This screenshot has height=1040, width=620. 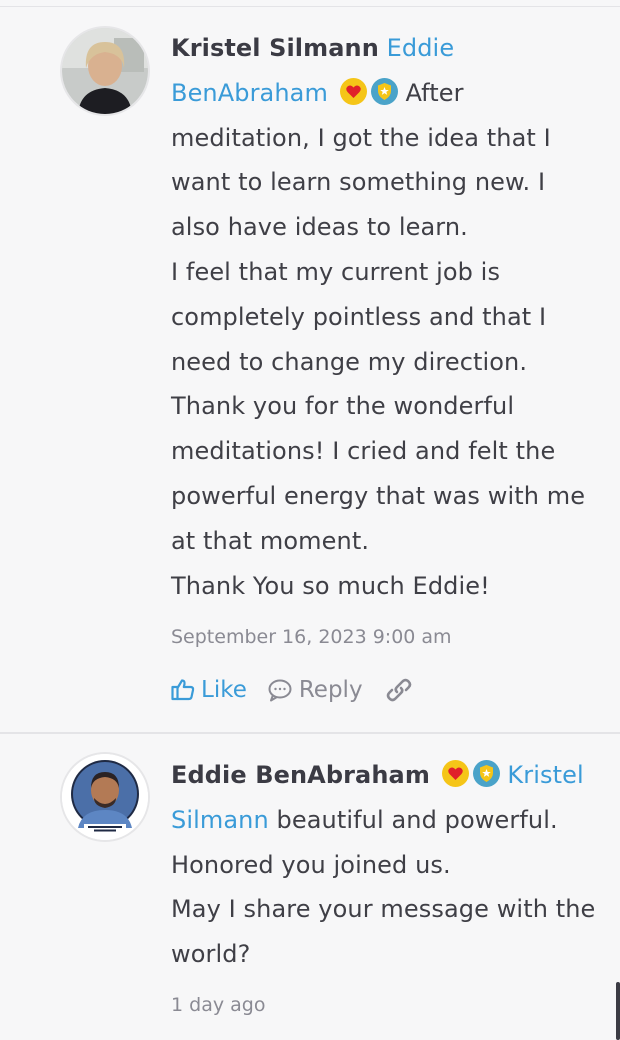 I want to click on comment-timestamp: 1 day ago, so click(x=218, y=1005).